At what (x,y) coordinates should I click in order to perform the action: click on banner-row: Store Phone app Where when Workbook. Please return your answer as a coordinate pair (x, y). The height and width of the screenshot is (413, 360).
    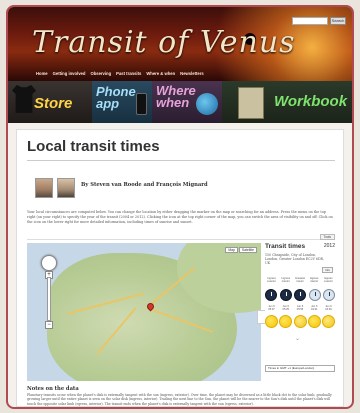
    Looking at the image, I should click on (180, 102).